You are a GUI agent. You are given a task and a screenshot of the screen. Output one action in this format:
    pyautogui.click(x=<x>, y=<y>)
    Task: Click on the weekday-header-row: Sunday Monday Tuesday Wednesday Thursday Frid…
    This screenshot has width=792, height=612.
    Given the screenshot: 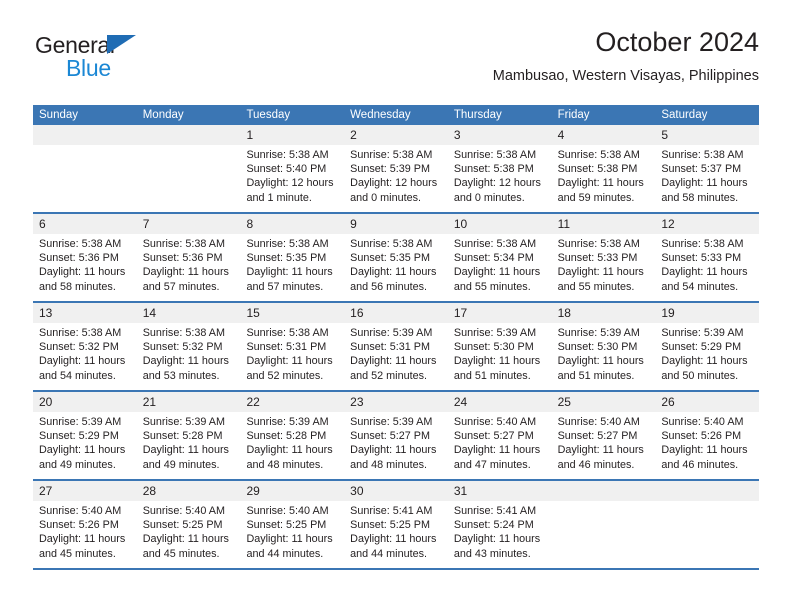 What is the action you would take?
    pyautogui.click(x=396, y=115)
    